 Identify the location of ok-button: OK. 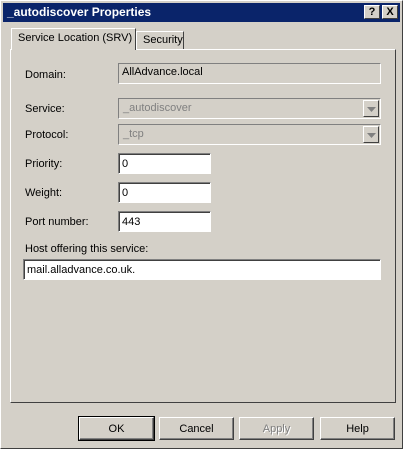
(116, 428).